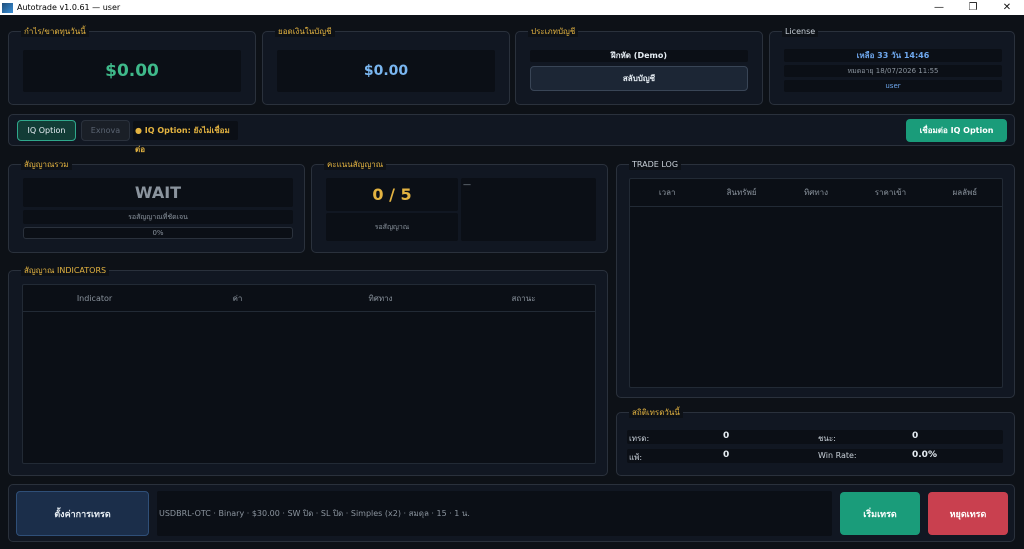 Image resolution: width=1024 pixels, height=549 pixels. I want to click on trade-log-table: เวลา สินทรัพย์ ทิศทาง ราคาเข้า ผลลัพธ์, so click(816, 283).